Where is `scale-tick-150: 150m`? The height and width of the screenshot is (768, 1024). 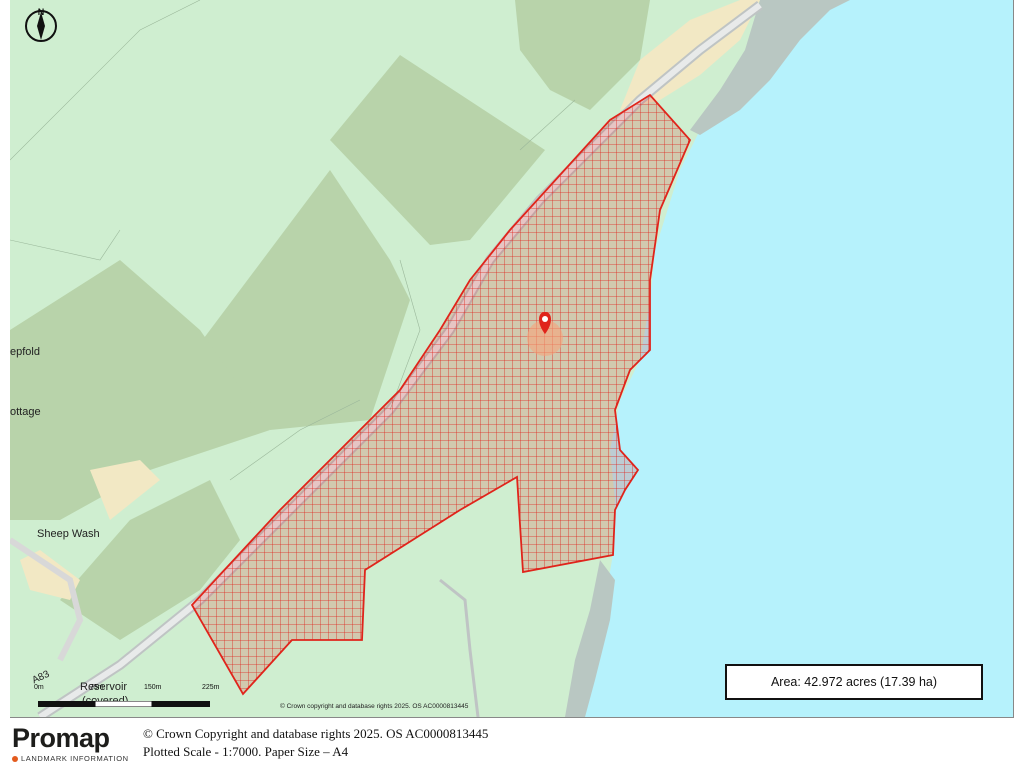
scale-tick-150: 150m is located at coordinates (153, 687).